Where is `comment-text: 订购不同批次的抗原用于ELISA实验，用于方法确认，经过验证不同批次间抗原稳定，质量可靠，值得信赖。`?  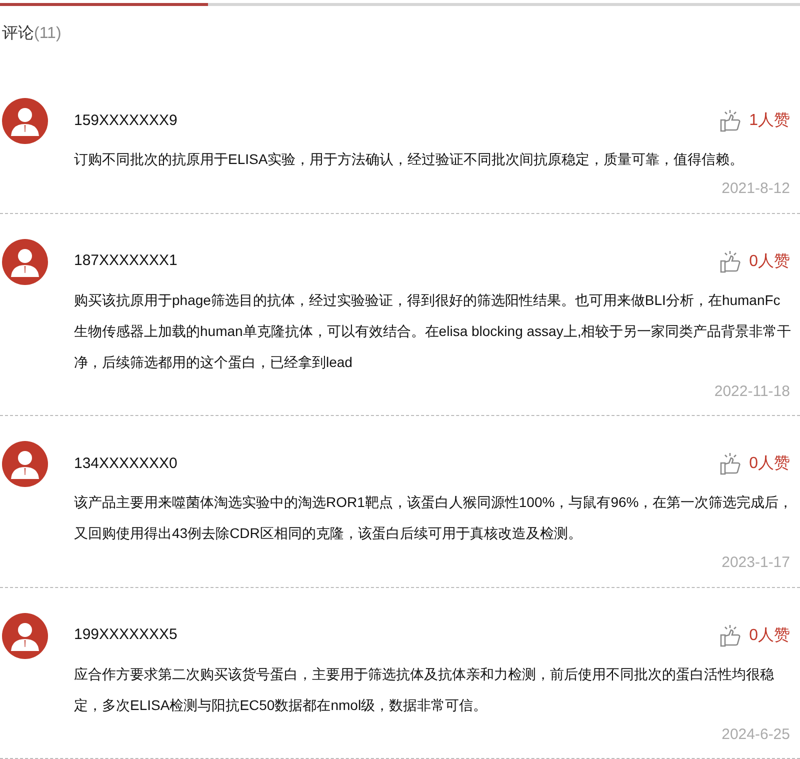
comment-text: 订购不同批次的抗原用于ELISA实验，用于方法确认，经过验证不同批次间抗原稳定，质量可靠，值得信赖。 is located at coordinates (409, 159).